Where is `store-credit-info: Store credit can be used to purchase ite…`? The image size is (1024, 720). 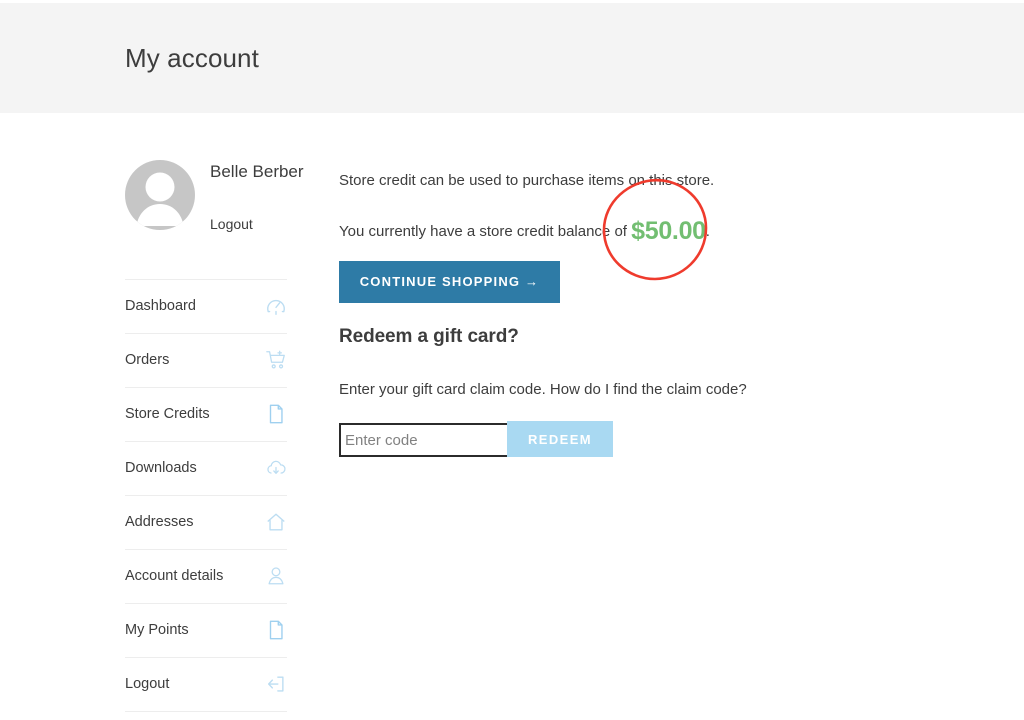
store-credit-info: Store credit can be used to purchase ite… is located at coordinates (527, 180).